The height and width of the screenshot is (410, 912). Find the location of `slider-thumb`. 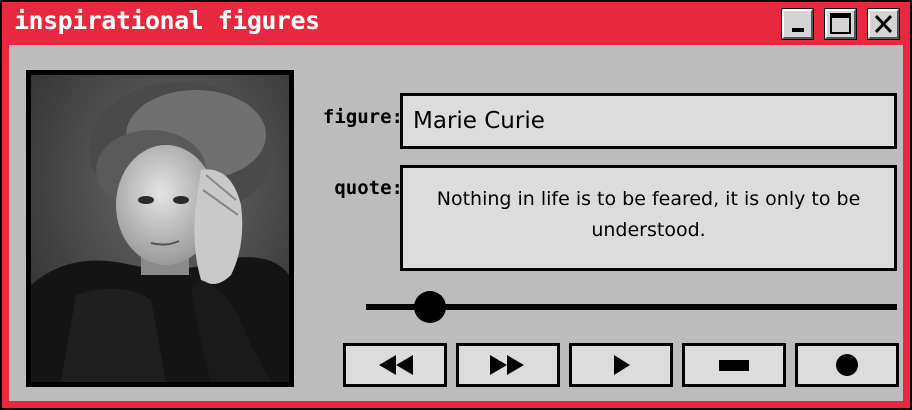

slider-thumb is located at coordinates (429, 307).